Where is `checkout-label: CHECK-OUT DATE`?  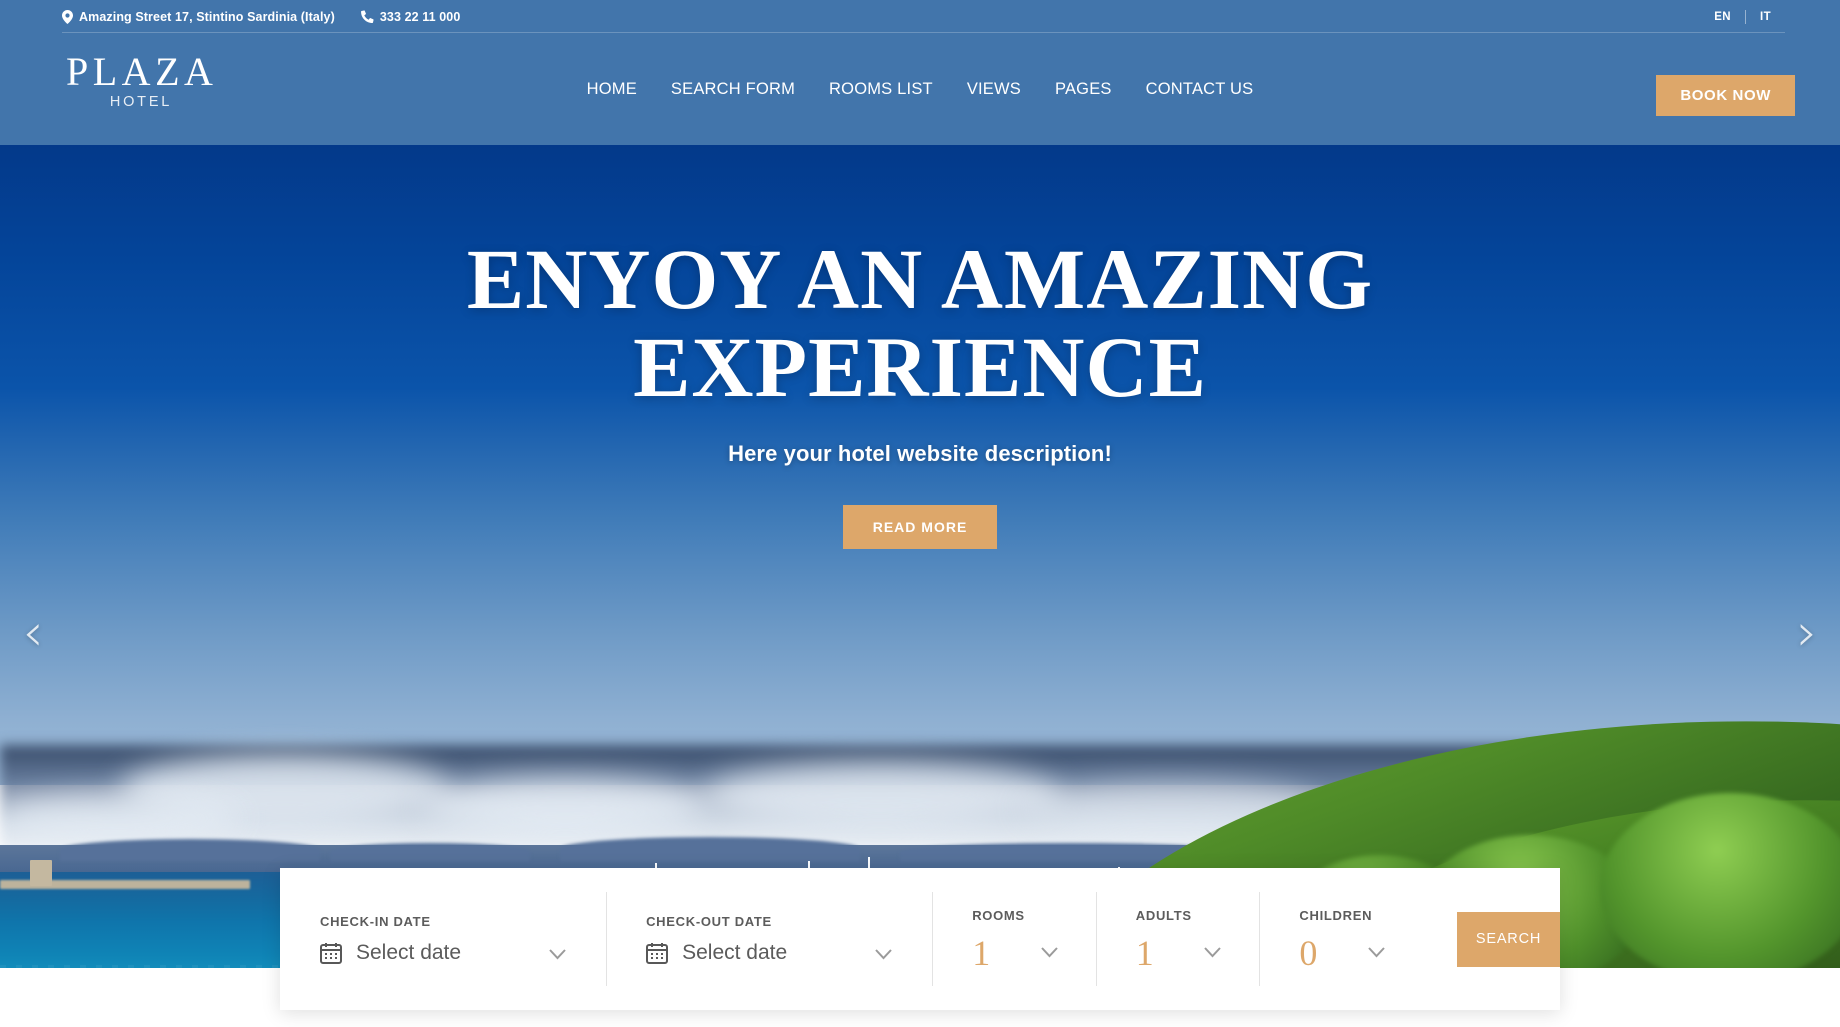 checkout-label: CHECK-OUT DATE is located at coordinates (709, 921).